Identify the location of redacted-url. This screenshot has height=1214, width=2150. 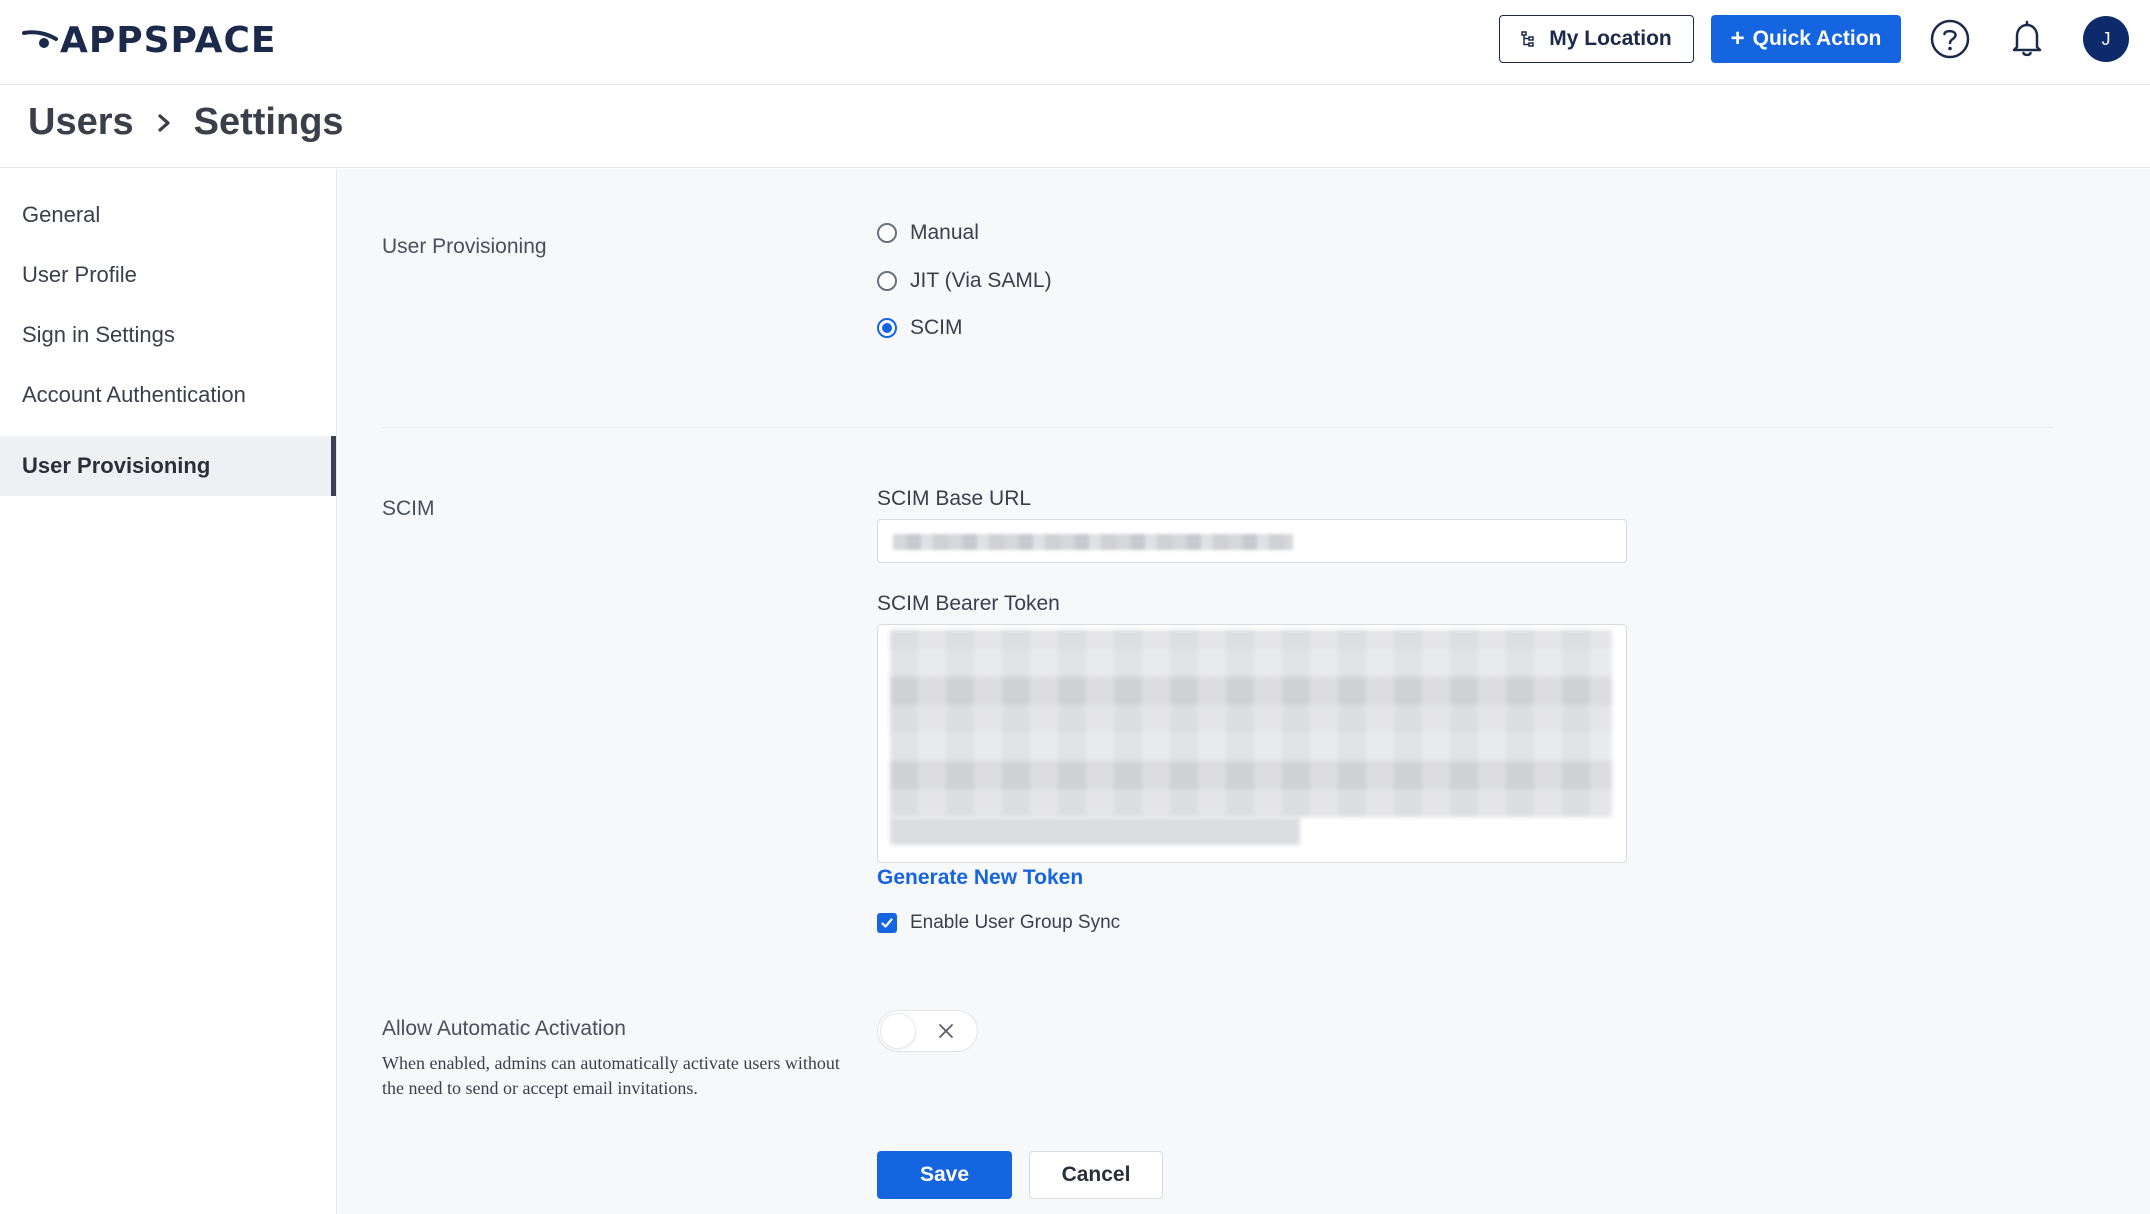
(1093, 542).